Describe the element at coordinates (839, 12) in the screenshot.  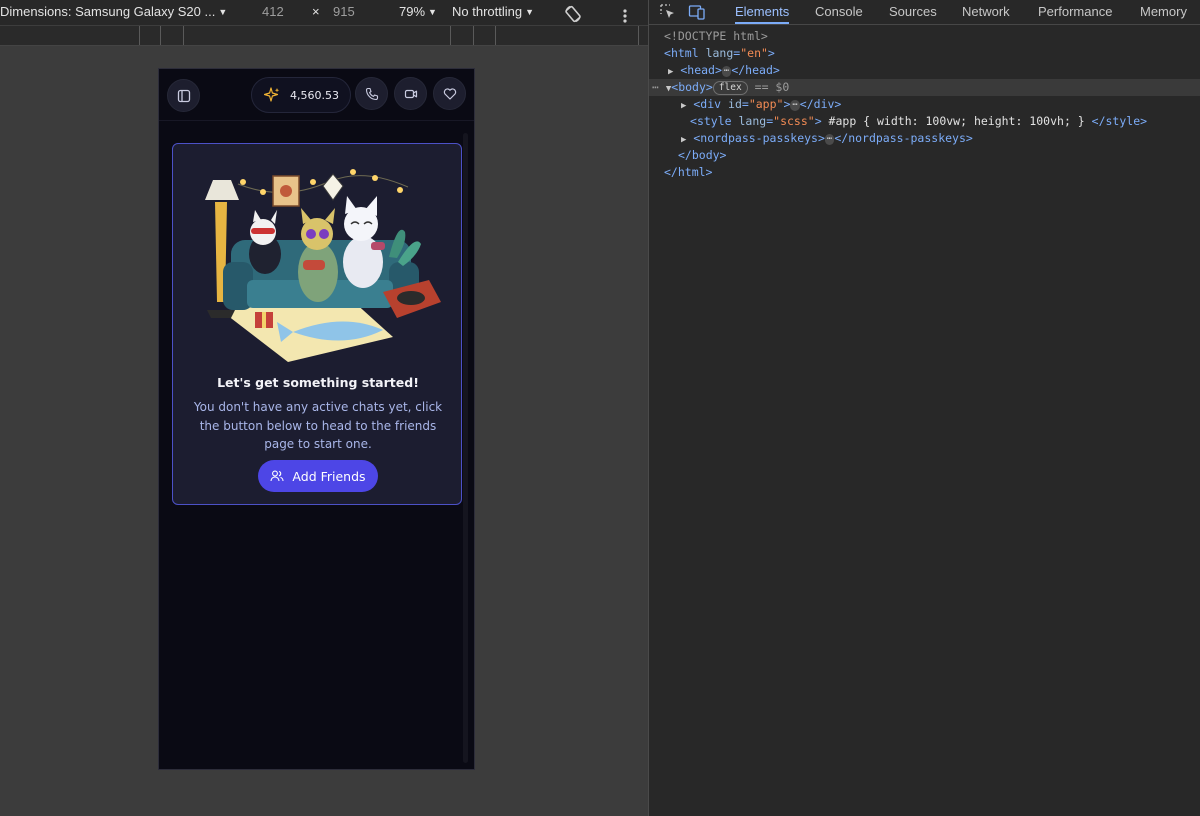
I see `tab-console: Console` at that location.